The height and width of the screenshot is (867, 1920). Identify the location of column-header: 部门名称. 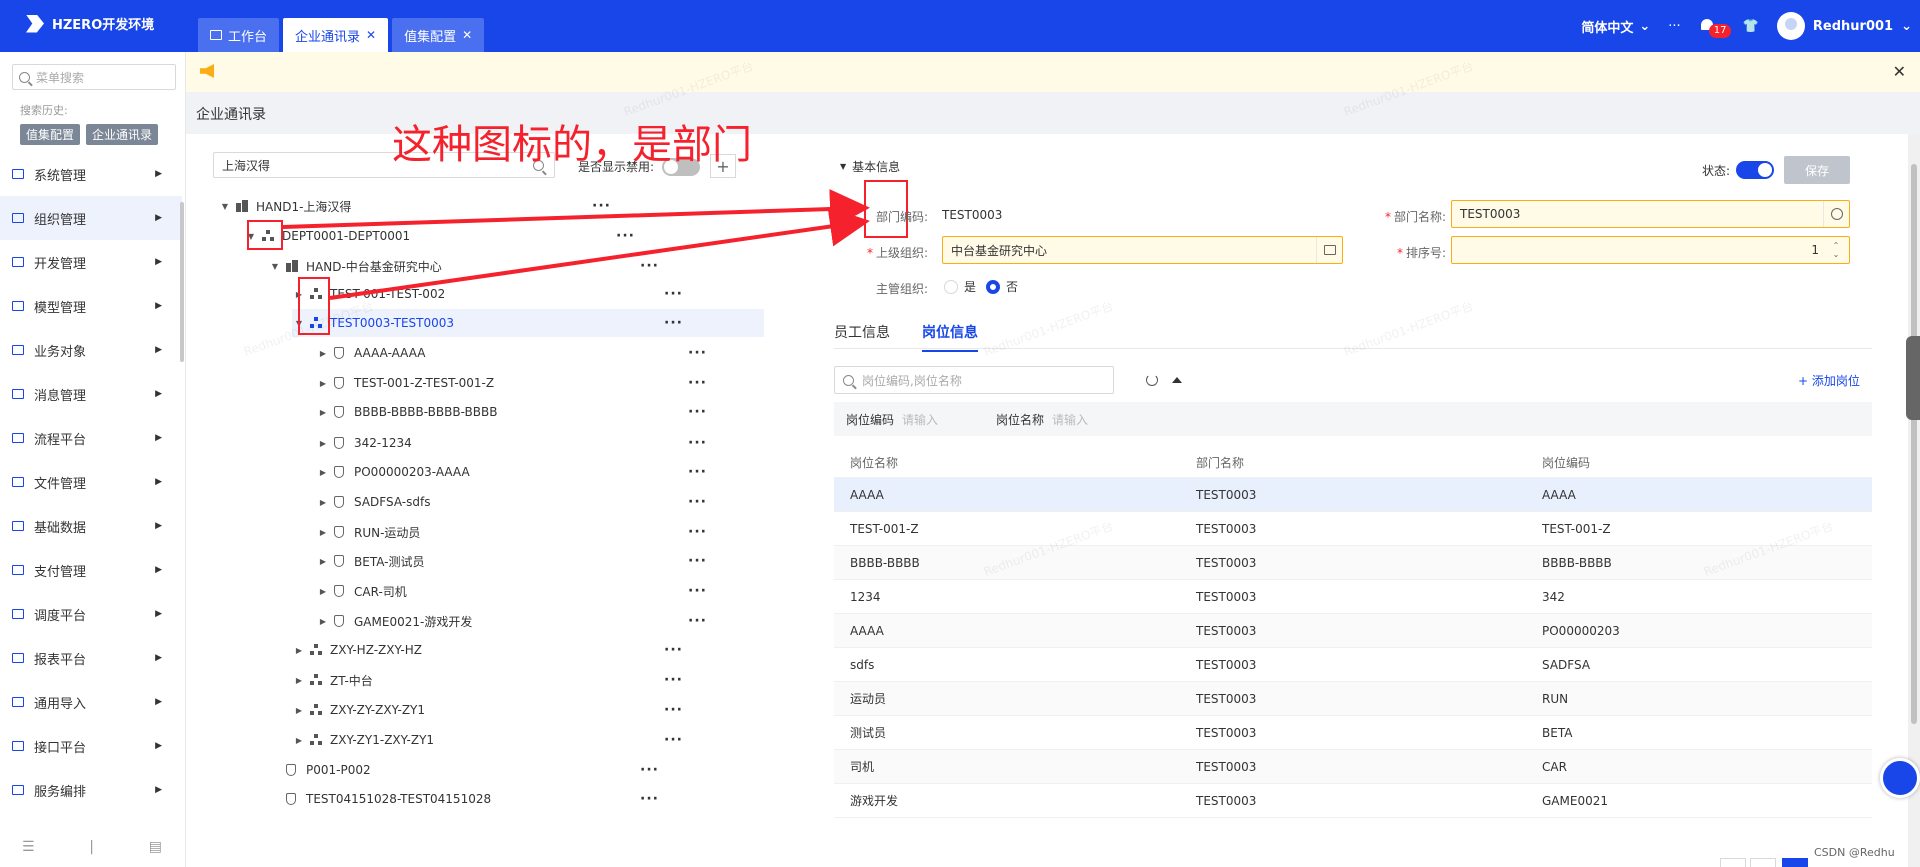
(1353, 462).